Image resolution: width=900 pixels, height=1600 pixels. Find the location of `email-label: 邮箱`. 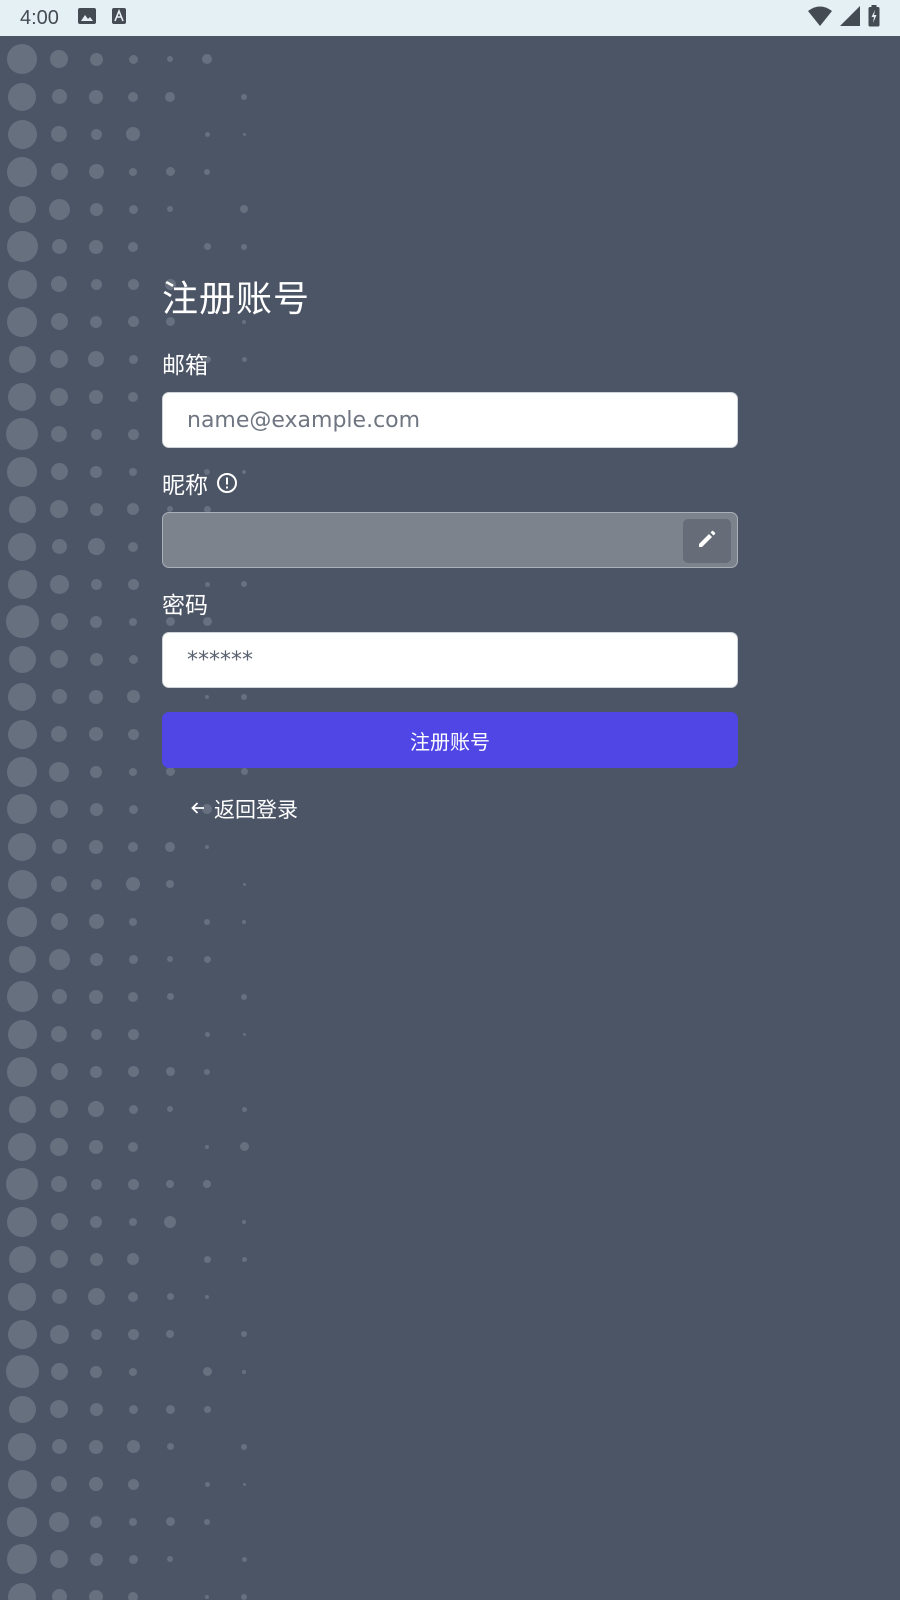

email-label: 邮箱 is located at coordinates (185, 366).